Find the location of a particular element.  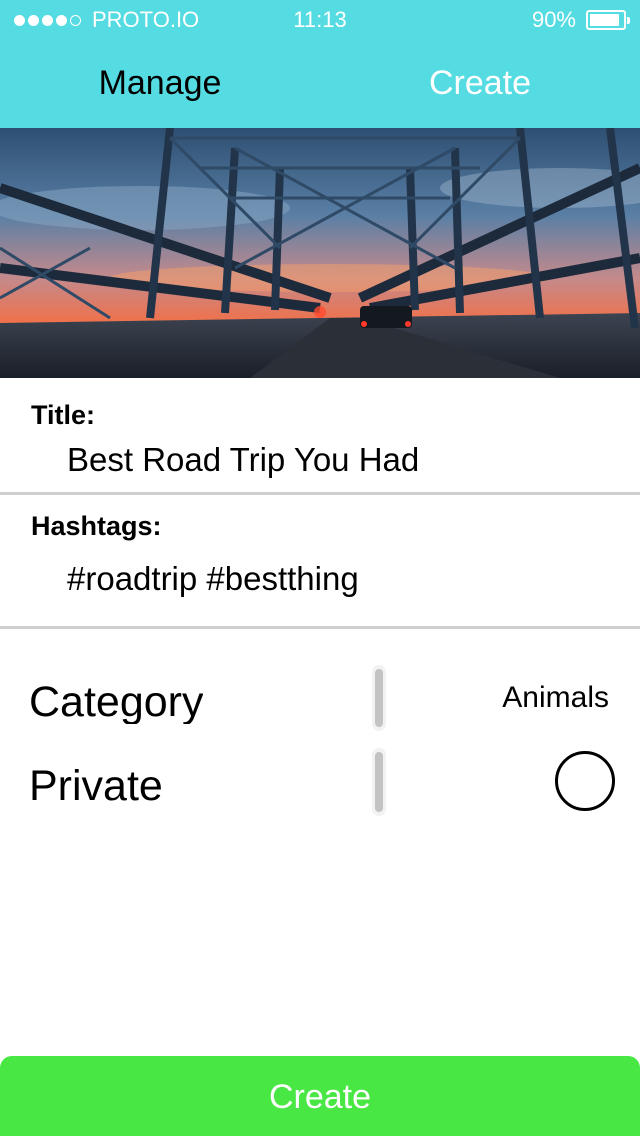

category-label: Category is located at coordinates (116, 701).